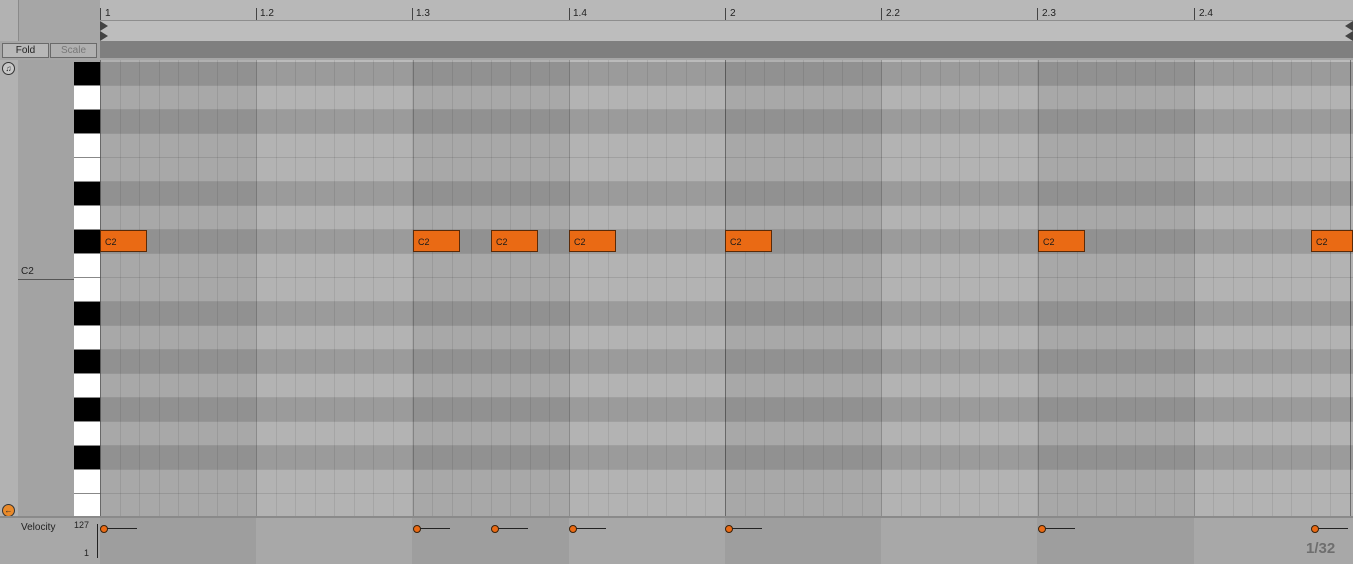 The height and width of the screenshot is (564, 1353). Describe the element at coordinates (9, 282) in the screenshot. I see `left-control-strip` at that location.